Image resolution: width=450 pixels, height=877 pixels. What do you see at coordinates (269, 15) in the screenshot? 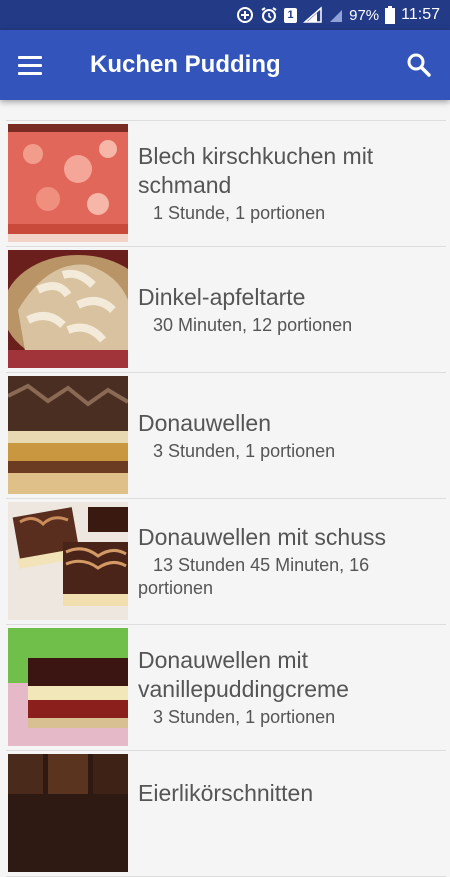
I see `alarm-icon` at bounding box center [269, 15].